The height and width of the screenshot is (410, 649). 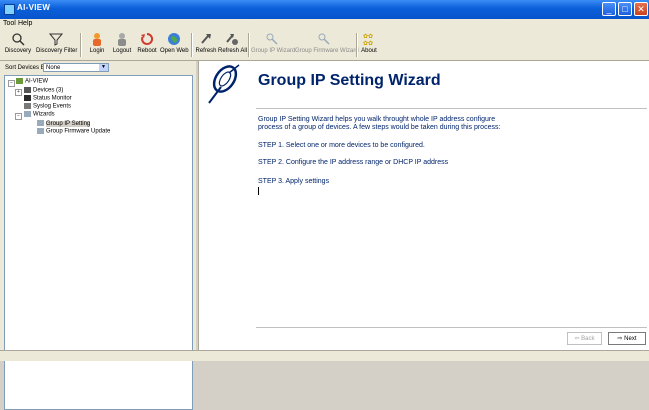 What do you see at coordinates (174, 46) in the screenshot?
I see `open-web-button: Open Web` at bounding box center [174, 46].